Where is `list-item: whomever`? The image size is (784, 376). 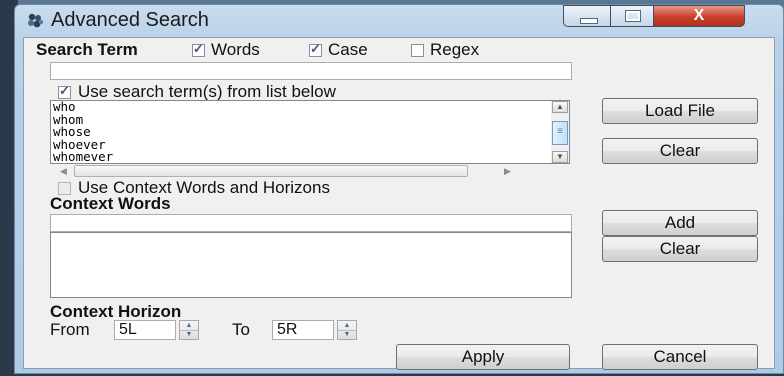 list-item: whomever is located at coordinates (310, 157).